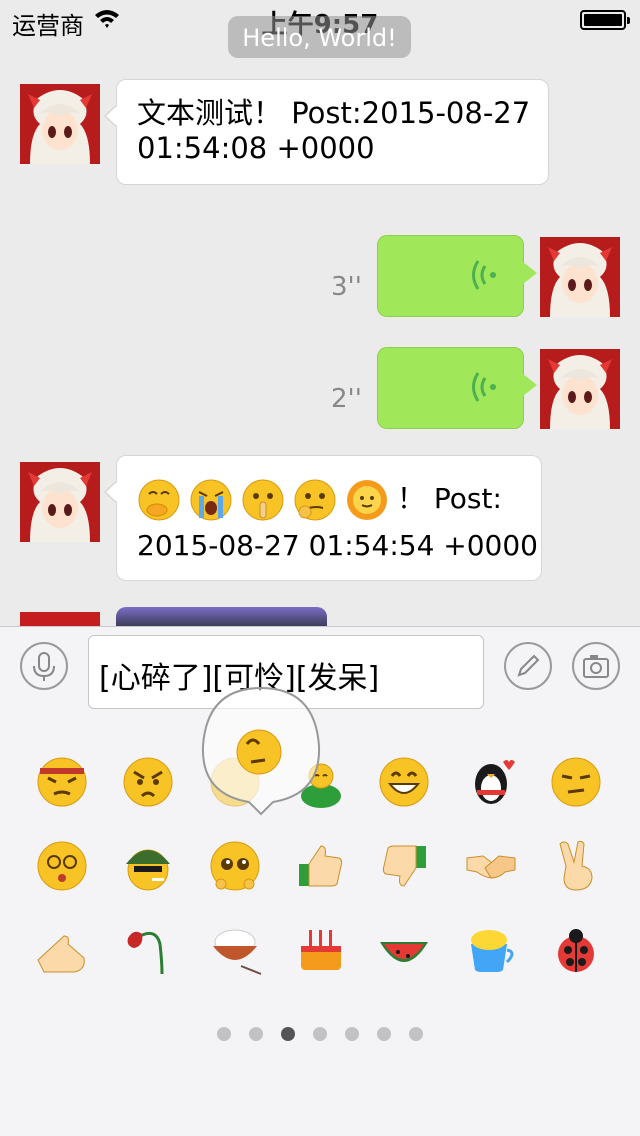 This screenshot has width=640, height=1136. Describe the element at coordinates (404, 950) in the screenshot. I see `watermelon-icon` at that location.